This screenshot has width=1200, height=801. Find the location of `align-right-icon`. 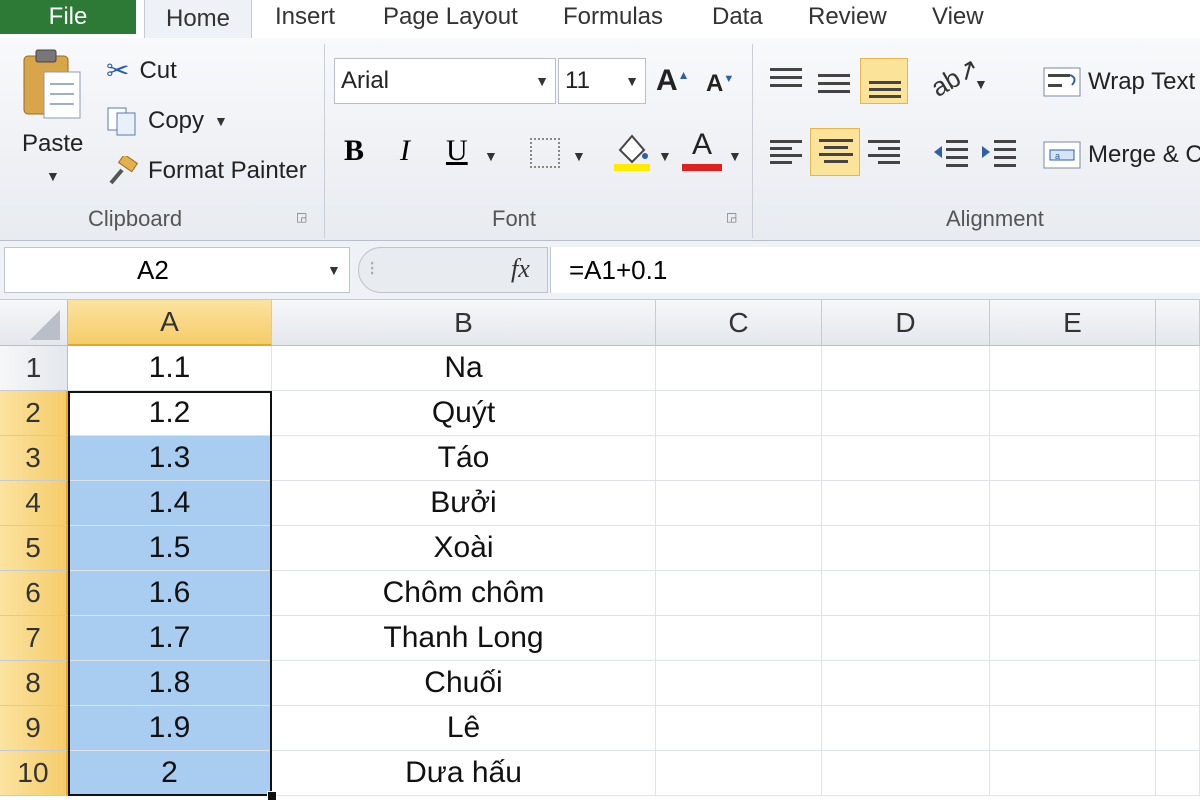

align-right-icon is located at coordinates (884, 152).